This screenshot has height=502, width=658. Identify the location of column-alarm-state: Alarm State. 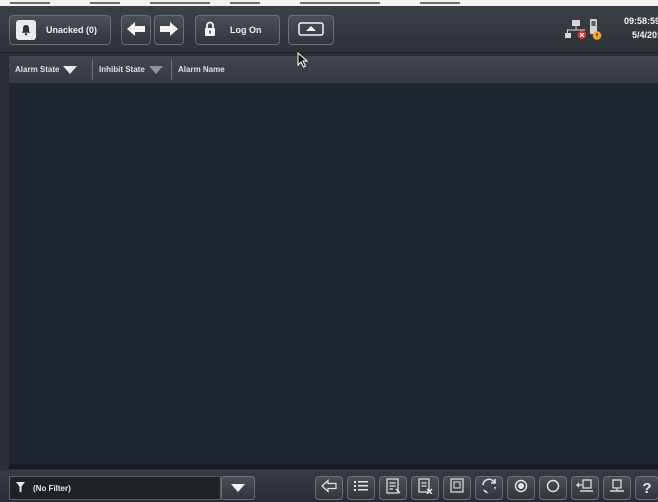
(50, 69).